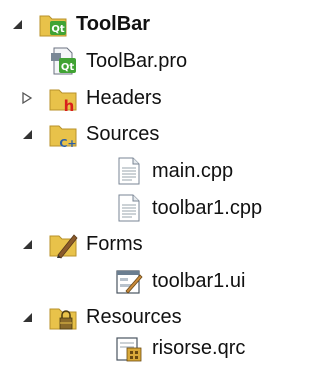  What do you see at coordinates (134, 317) in the screenshot?
I see `tree-item-label: Resources` at bounding box center [134, 317].